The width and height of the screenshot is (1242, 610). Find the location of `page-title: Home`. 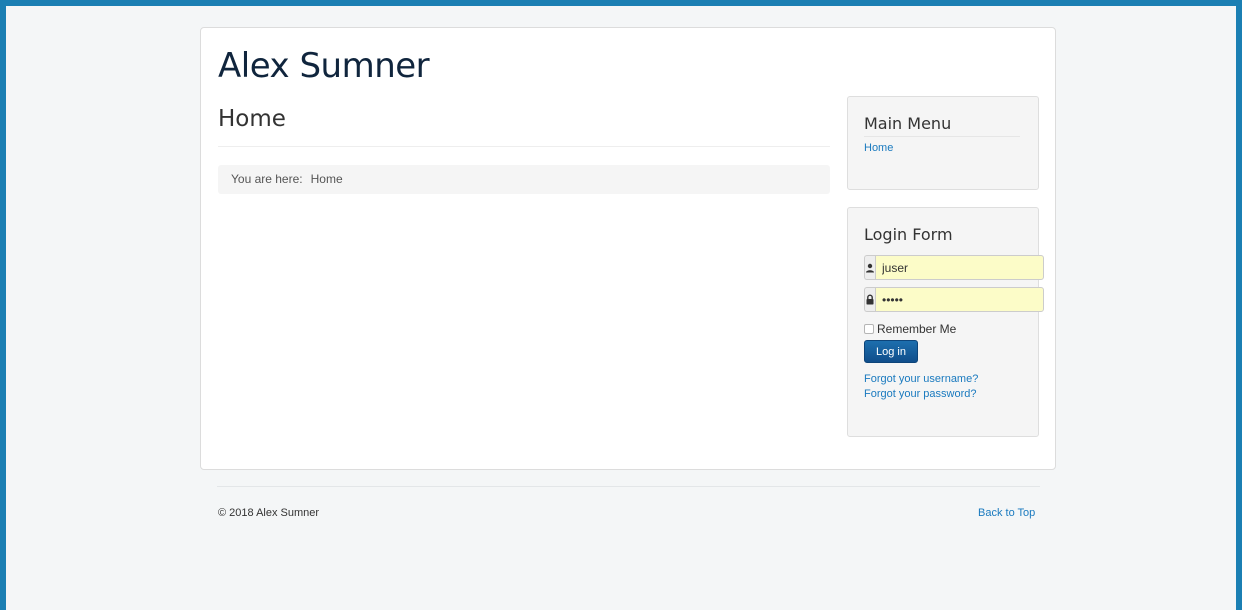

page-title: Home is located at coordinates (252, 119).